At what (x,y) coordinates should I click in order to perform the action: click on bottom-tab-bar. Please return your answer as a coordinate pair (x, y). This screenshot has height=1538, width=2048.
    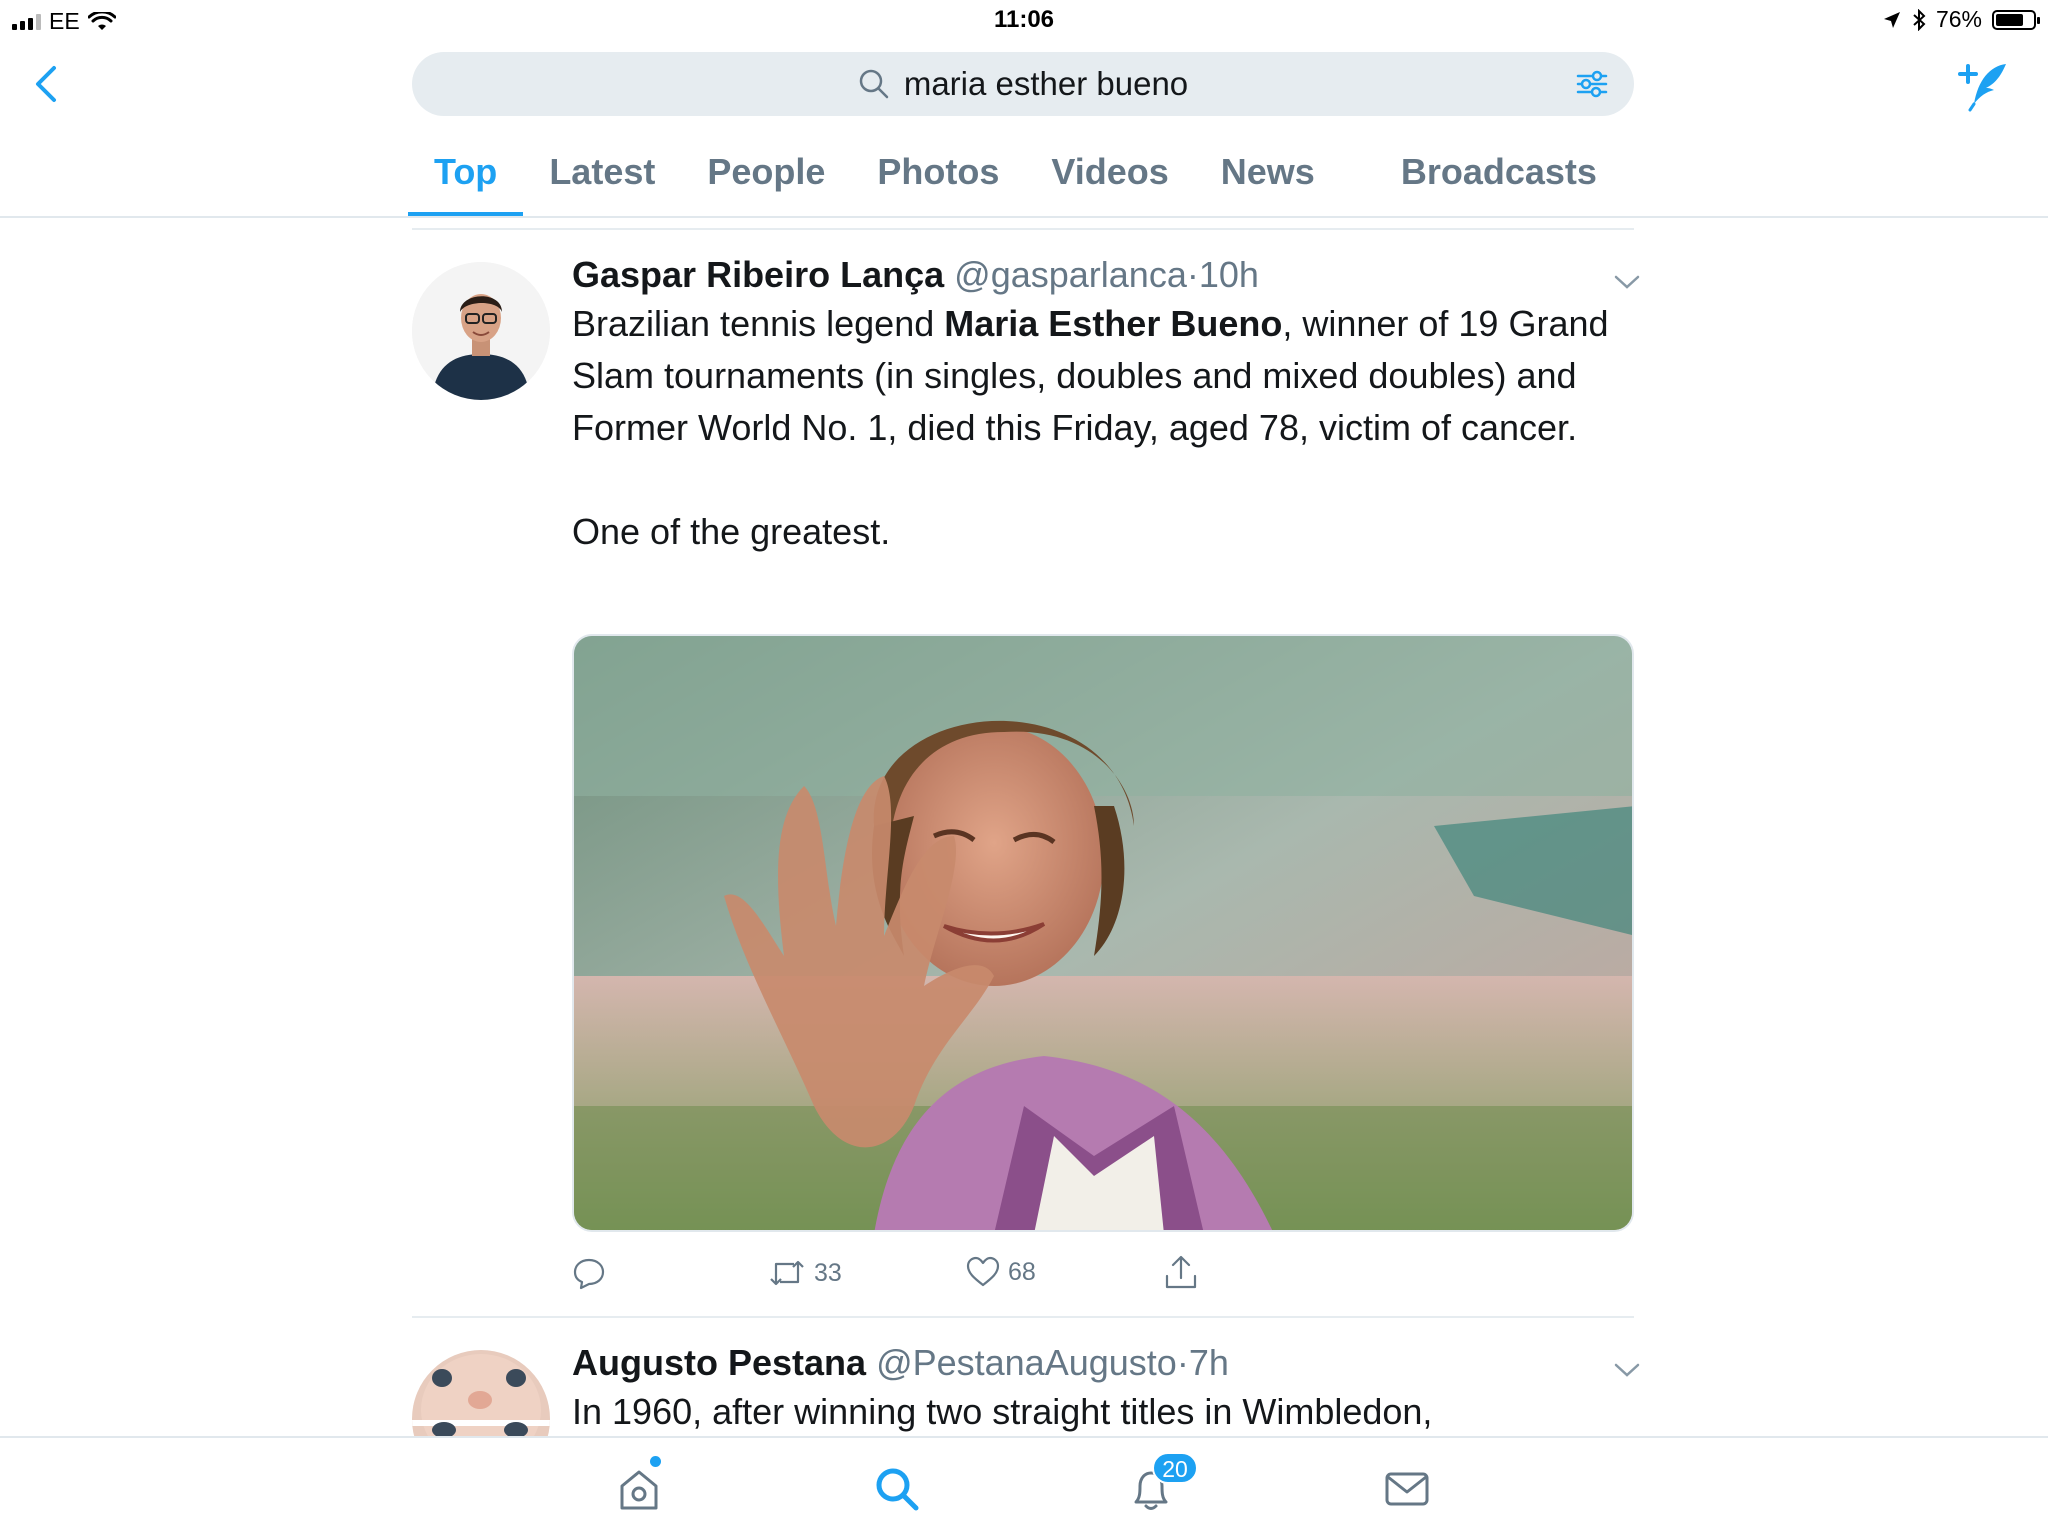
    Looking at the image, I should click on (1024, 1487).